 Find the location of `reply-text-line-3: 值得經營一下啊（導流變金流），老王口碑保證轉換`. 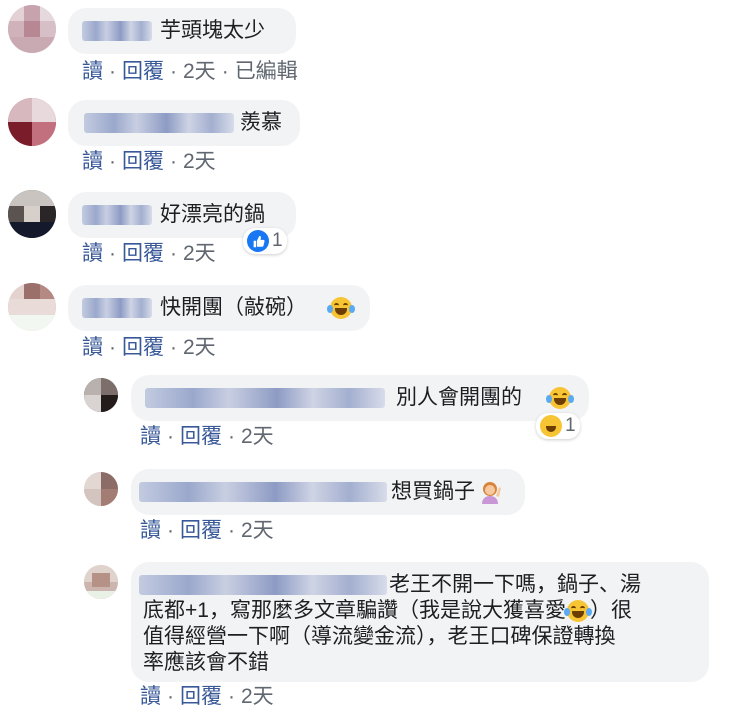

reply-text-line-3: 值得經營一下啊（導流變金流），老王口碑保證轉換 is located at coordinates (379, 636).